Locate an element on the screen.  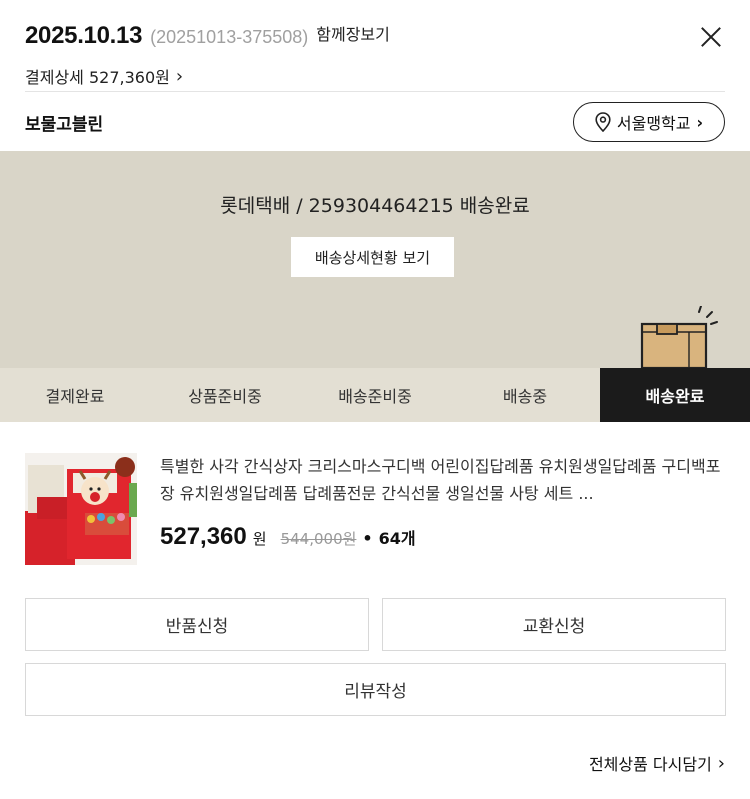
store-name: 보물고블린 is located at coordinates (64, 124).